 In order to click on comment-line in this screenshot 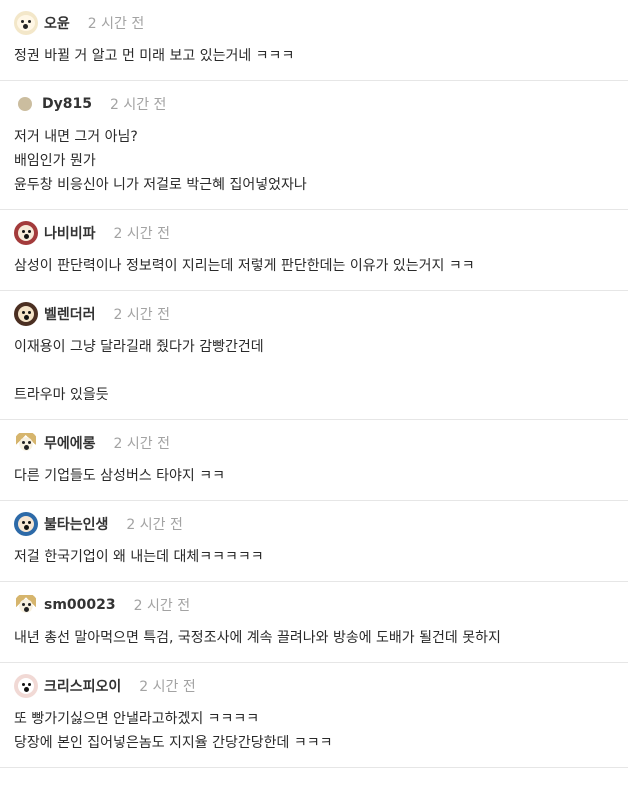, I will do `click(321, 371)`.